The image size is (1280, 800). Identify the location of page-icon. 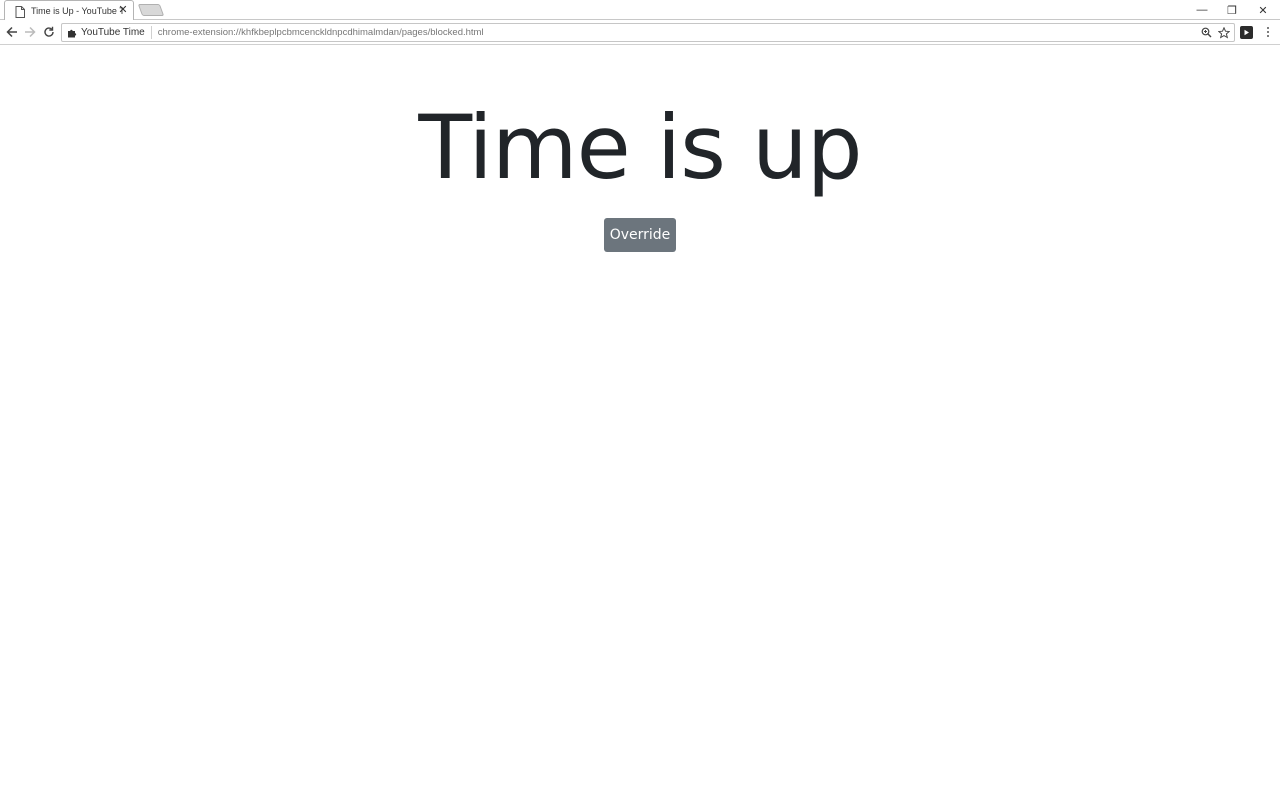
(20, 11).